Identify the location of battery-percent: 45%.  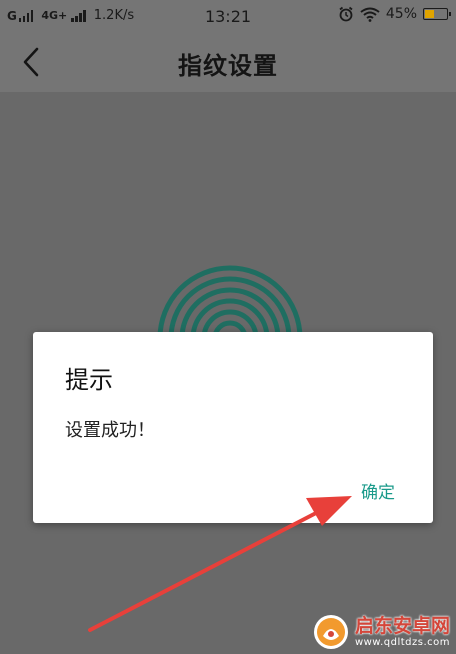
(401, 14).